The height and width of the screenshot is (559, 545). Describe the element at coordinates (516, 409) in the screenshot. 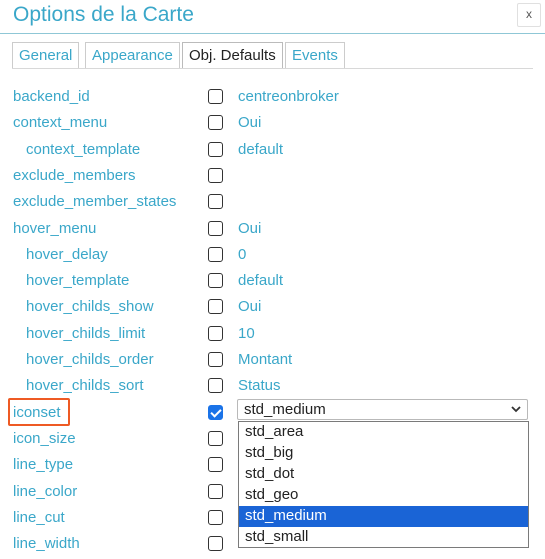

I see `chevron-down-icon` at that location.